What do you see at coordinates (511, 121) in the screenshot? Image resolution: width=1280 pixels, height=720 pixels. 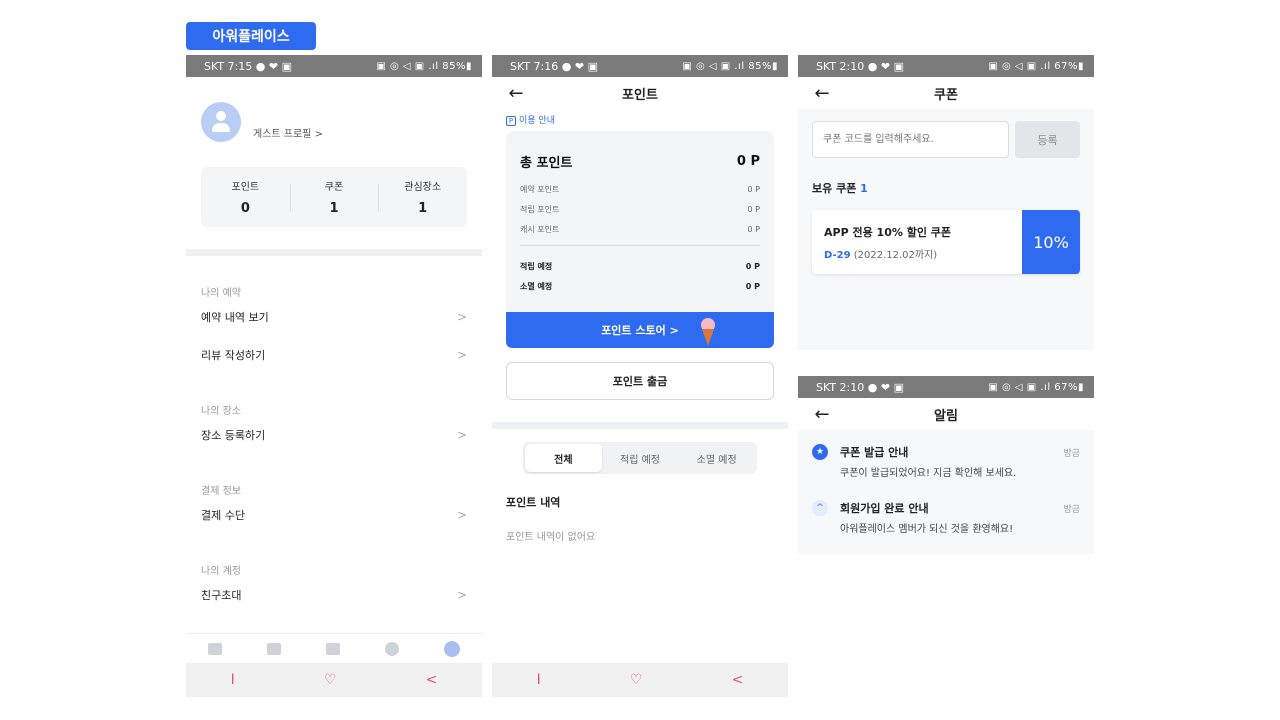 I see `point-icon: P` at bounding box center [511, 121].